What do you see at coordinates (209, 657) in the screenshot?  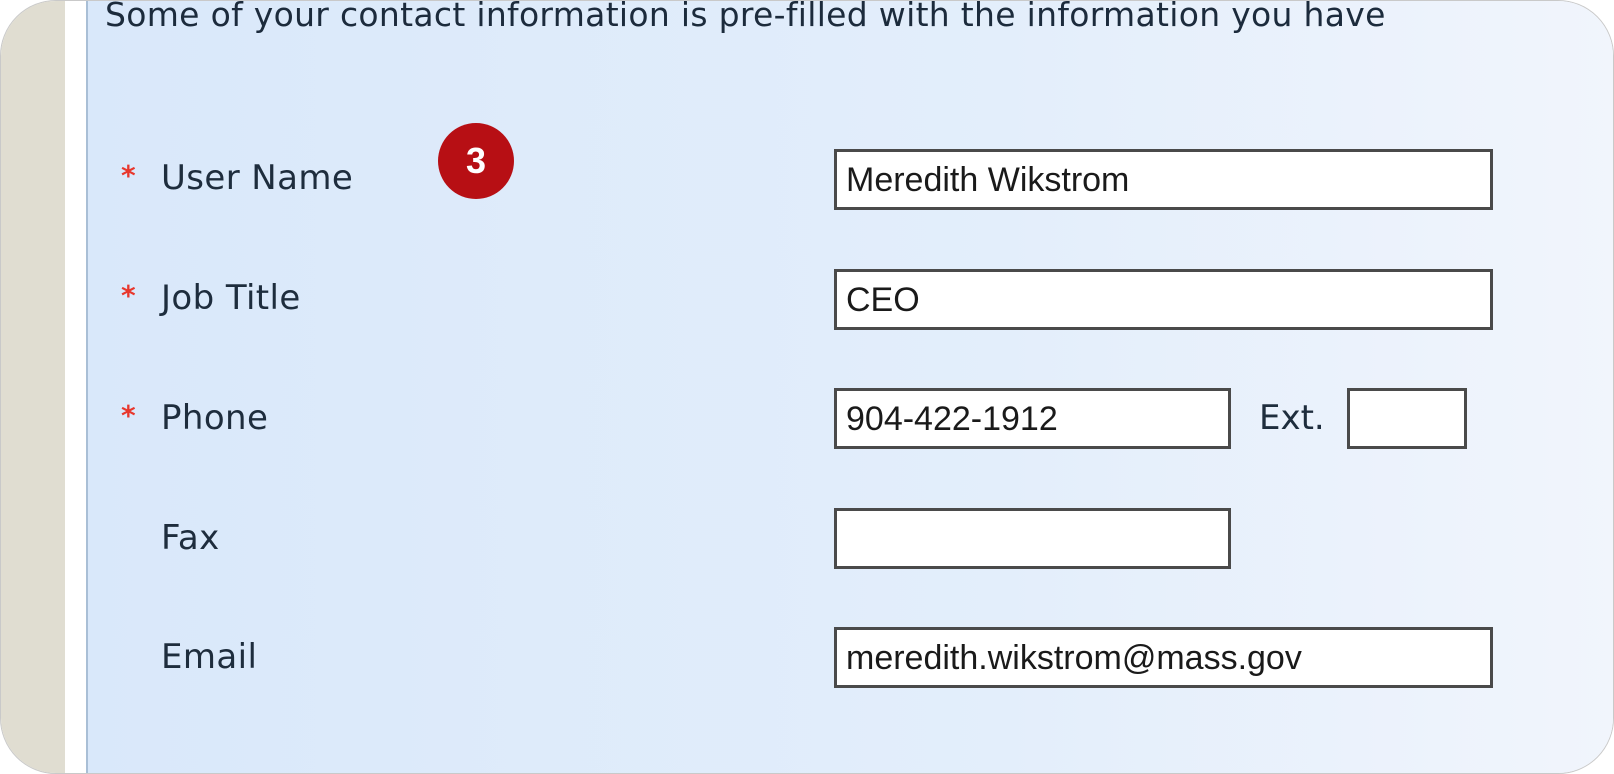 I see `email-label: Email` at bounding box center [209, 657].